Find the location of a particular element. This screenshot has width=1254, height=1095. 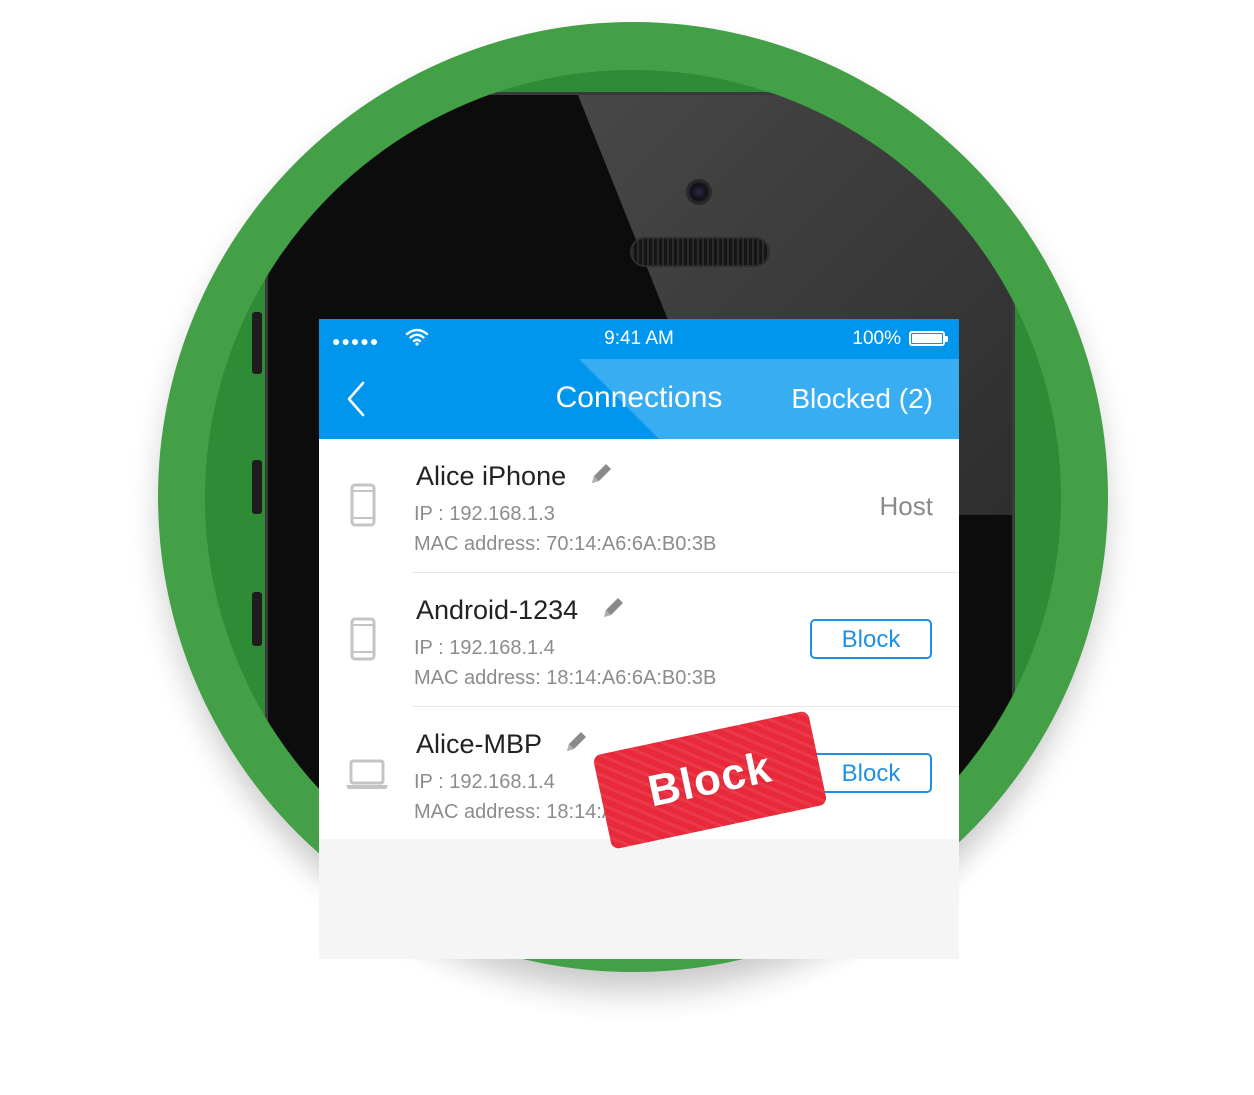

laptop-icon is located at coordinates (367, 777).